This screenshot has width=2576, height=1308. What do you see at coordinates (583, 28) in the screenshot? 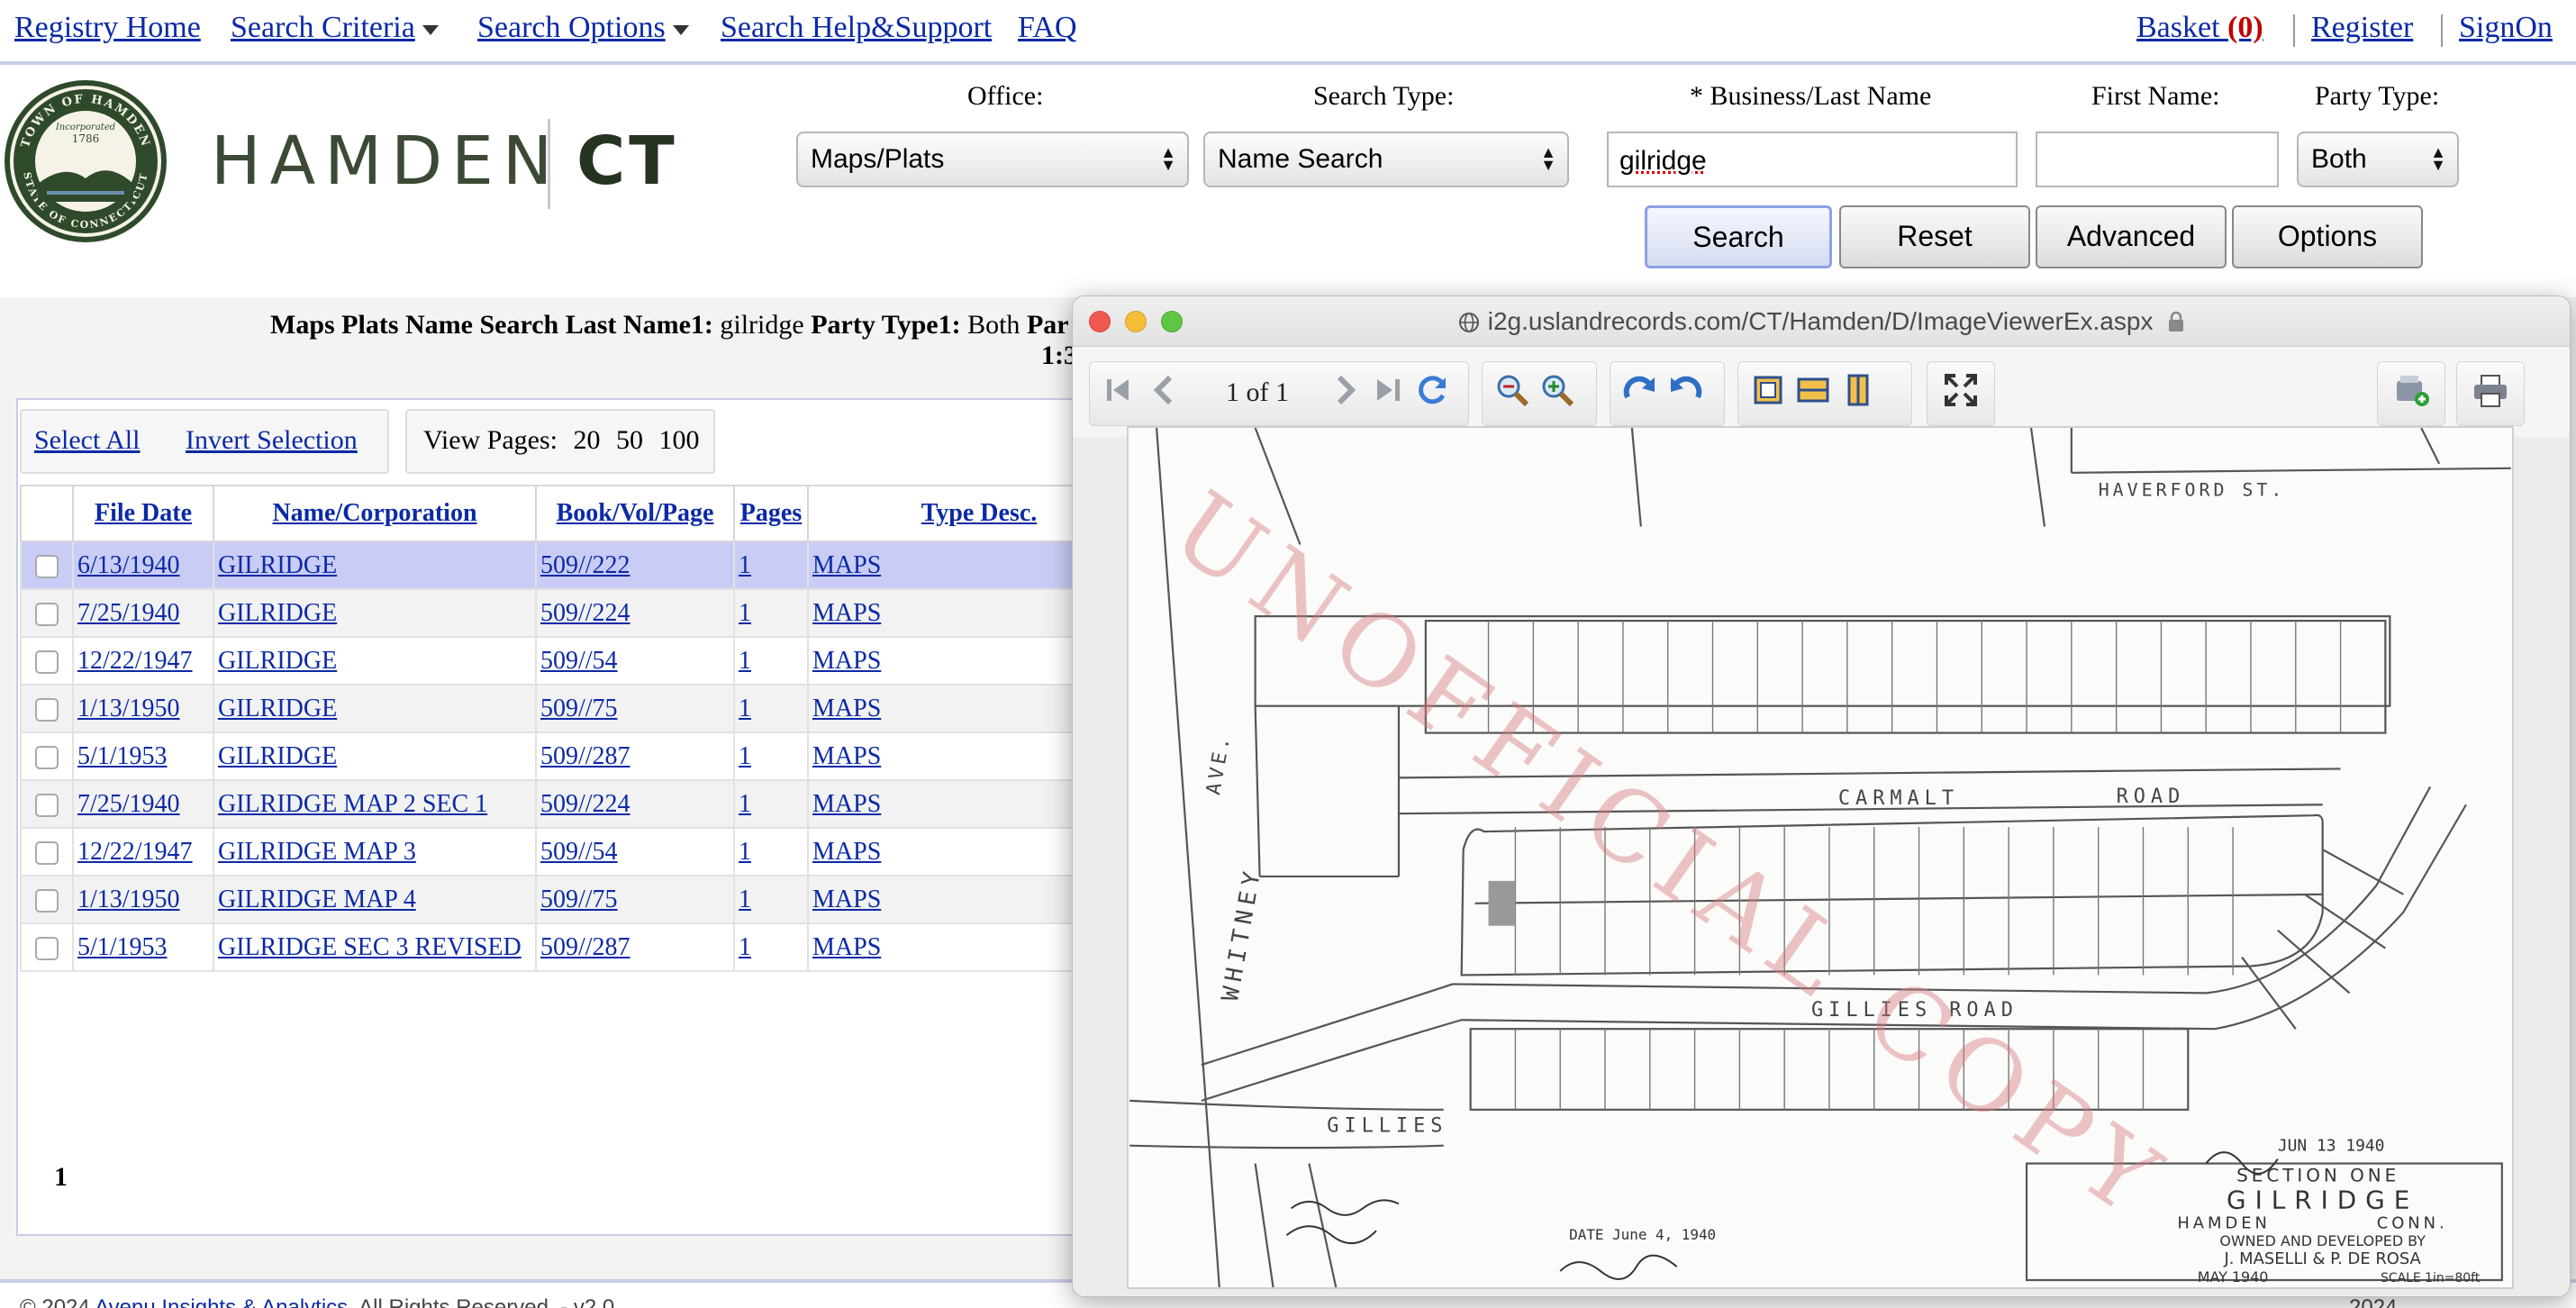
I see `search-options-menu: Search Options` at bounding box center [583, 28].